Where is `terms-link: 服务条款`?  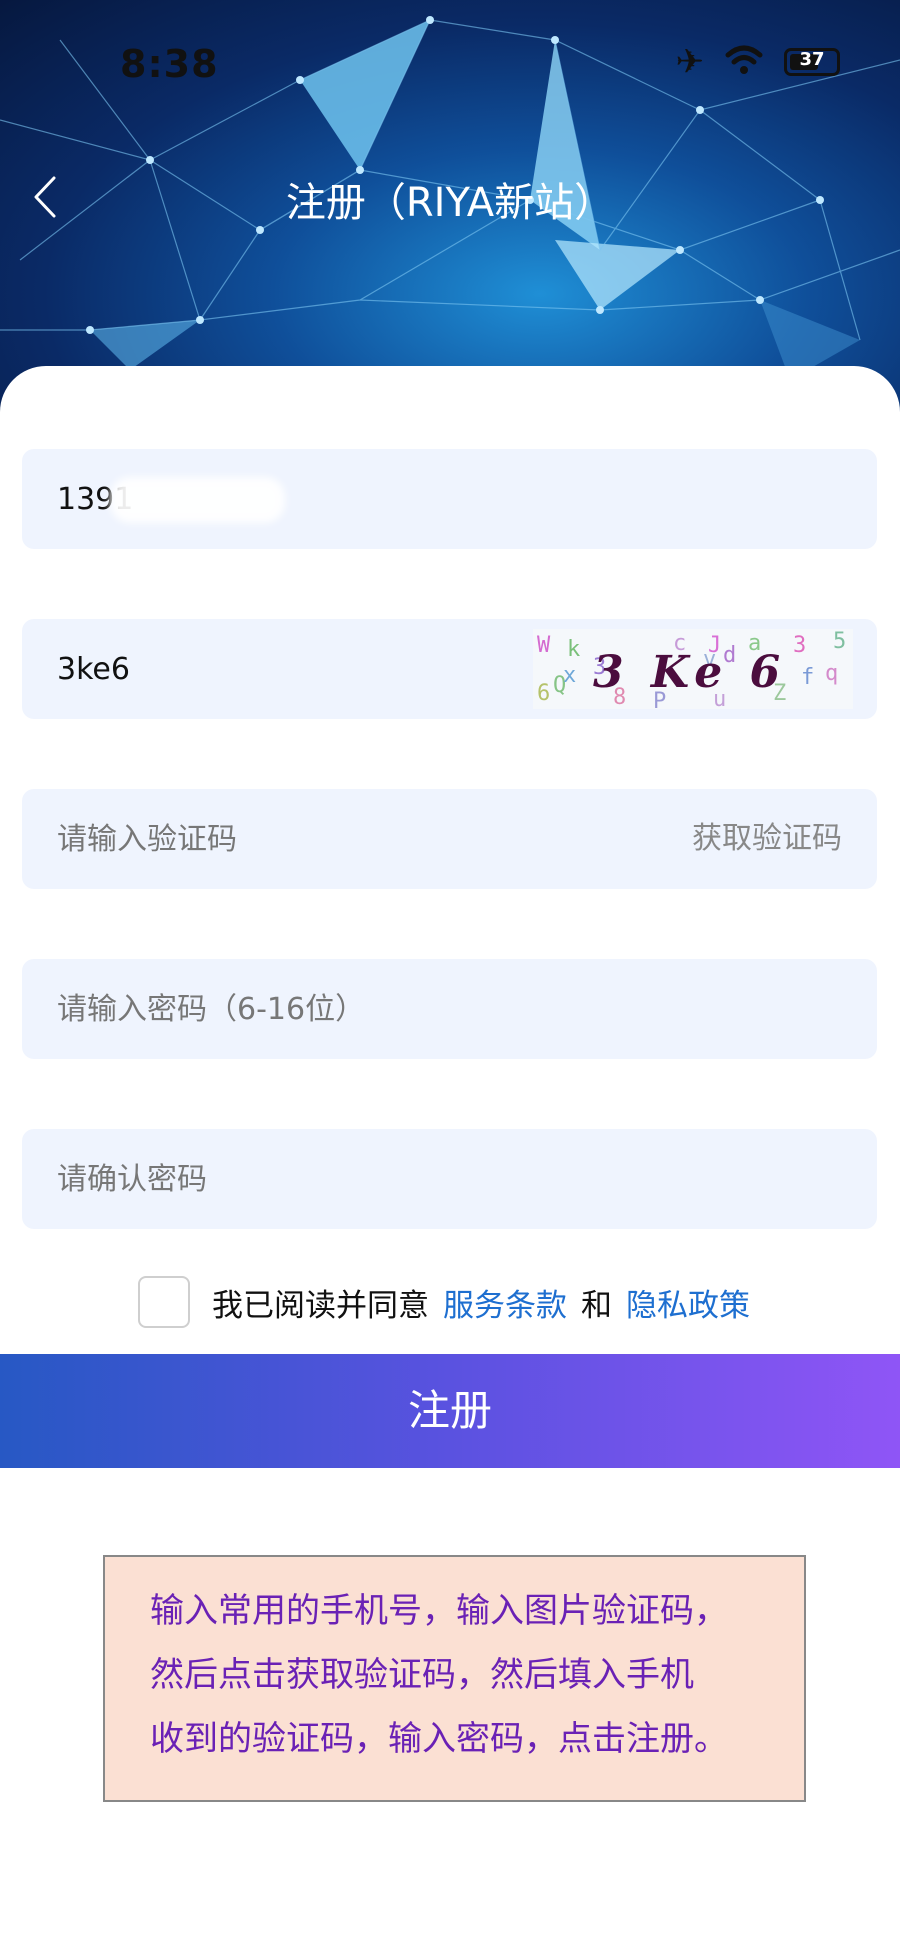 terms-link: 服务条款 is located at coordinates (505, 1302).